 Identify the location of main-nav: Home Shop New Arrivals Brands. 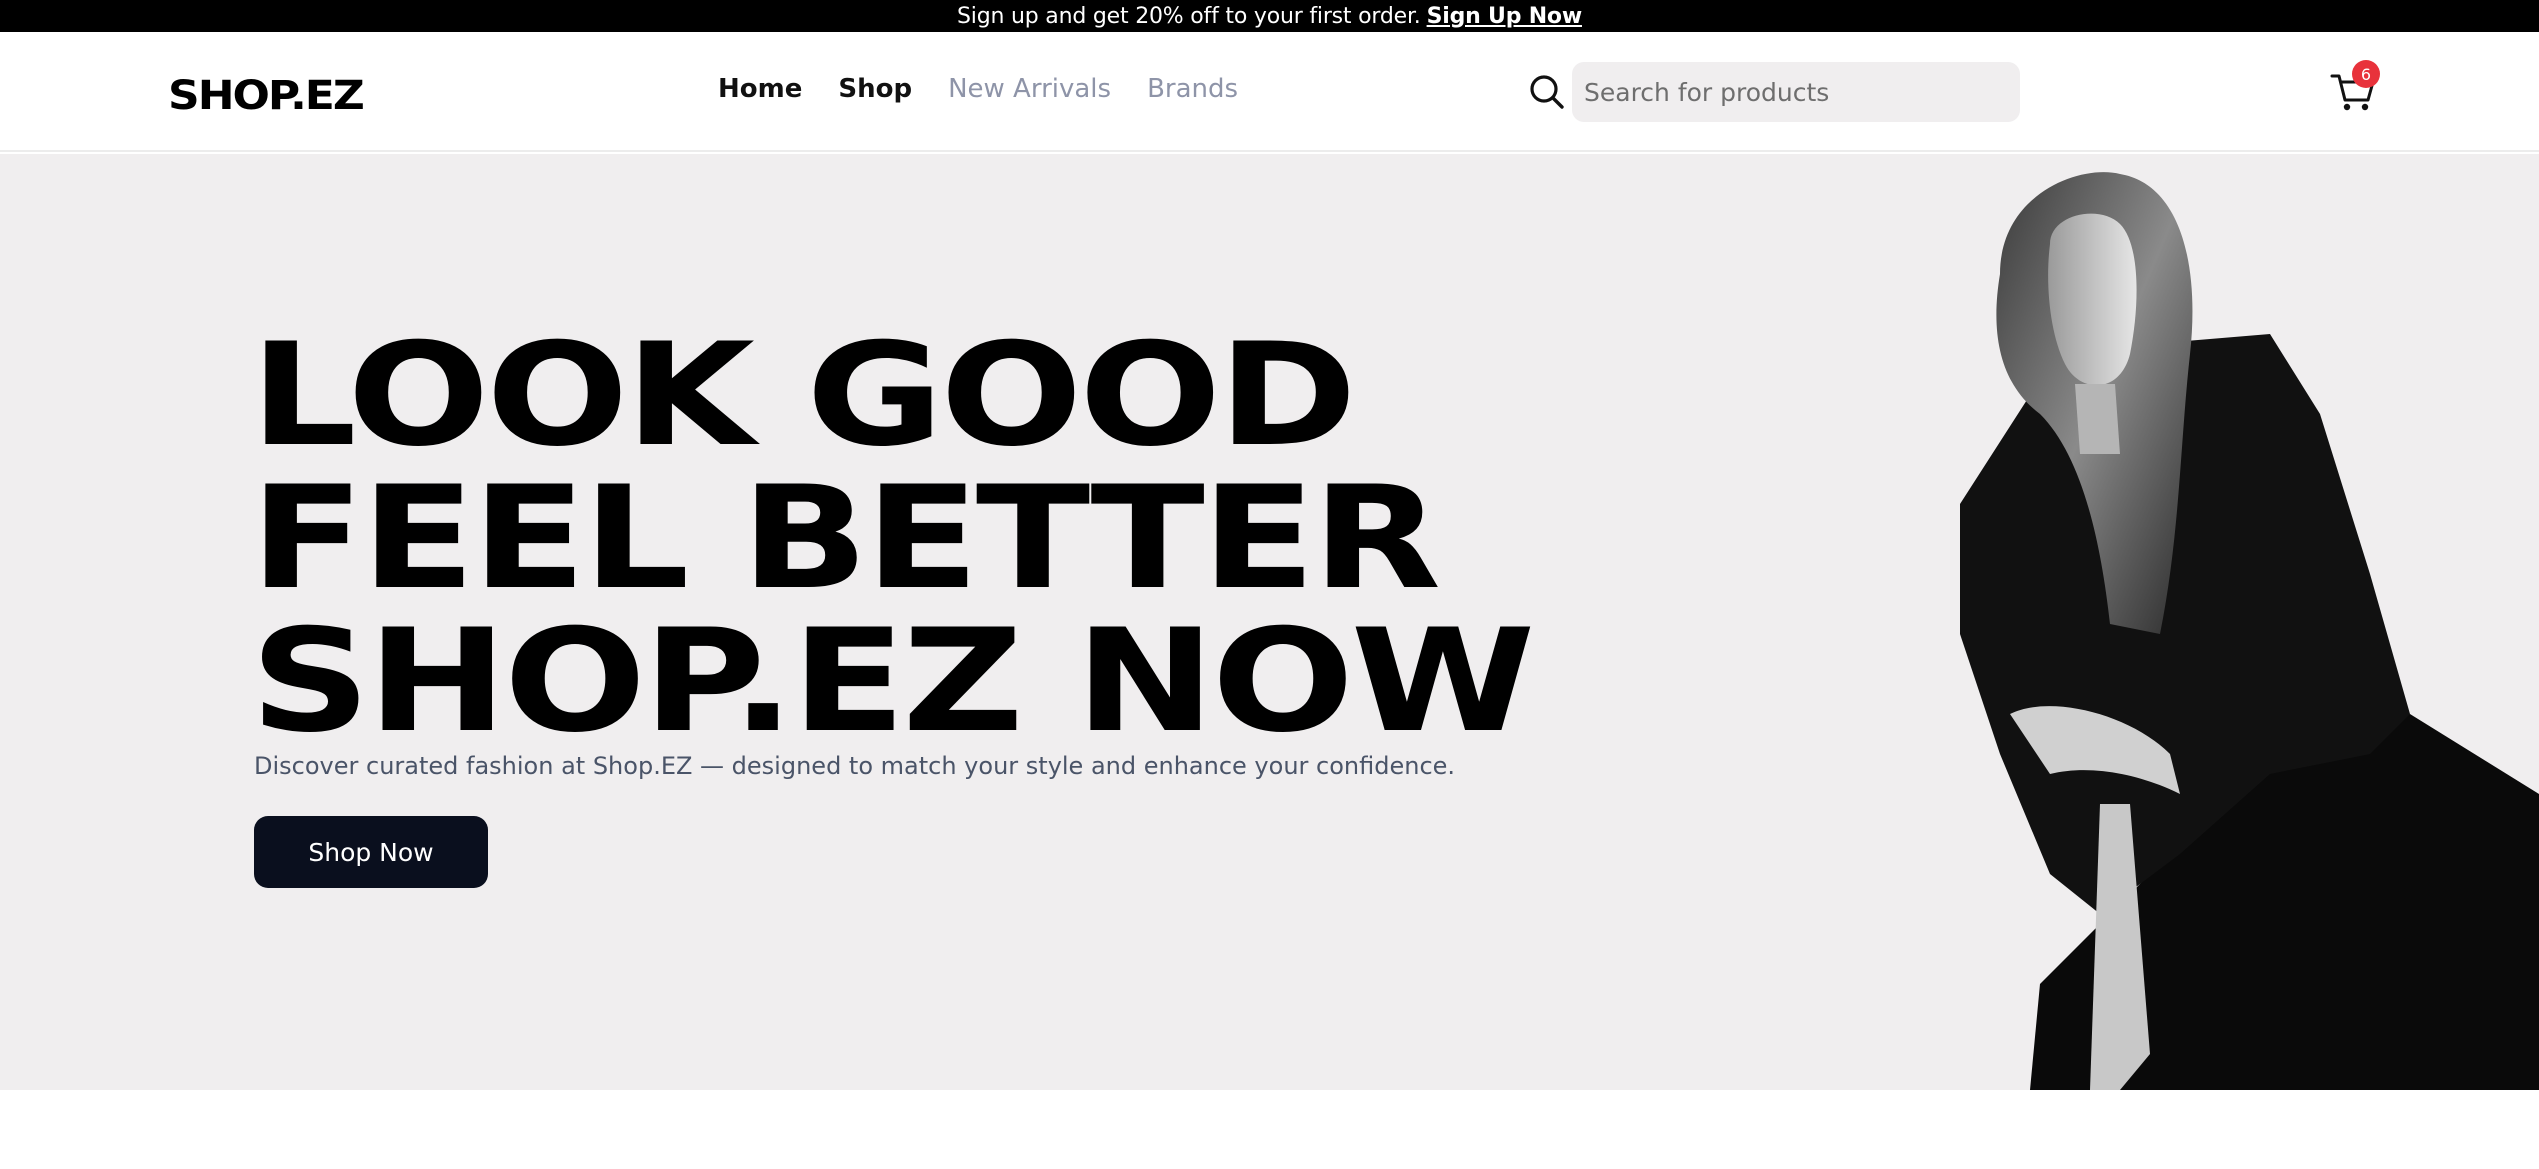
(978, 89).